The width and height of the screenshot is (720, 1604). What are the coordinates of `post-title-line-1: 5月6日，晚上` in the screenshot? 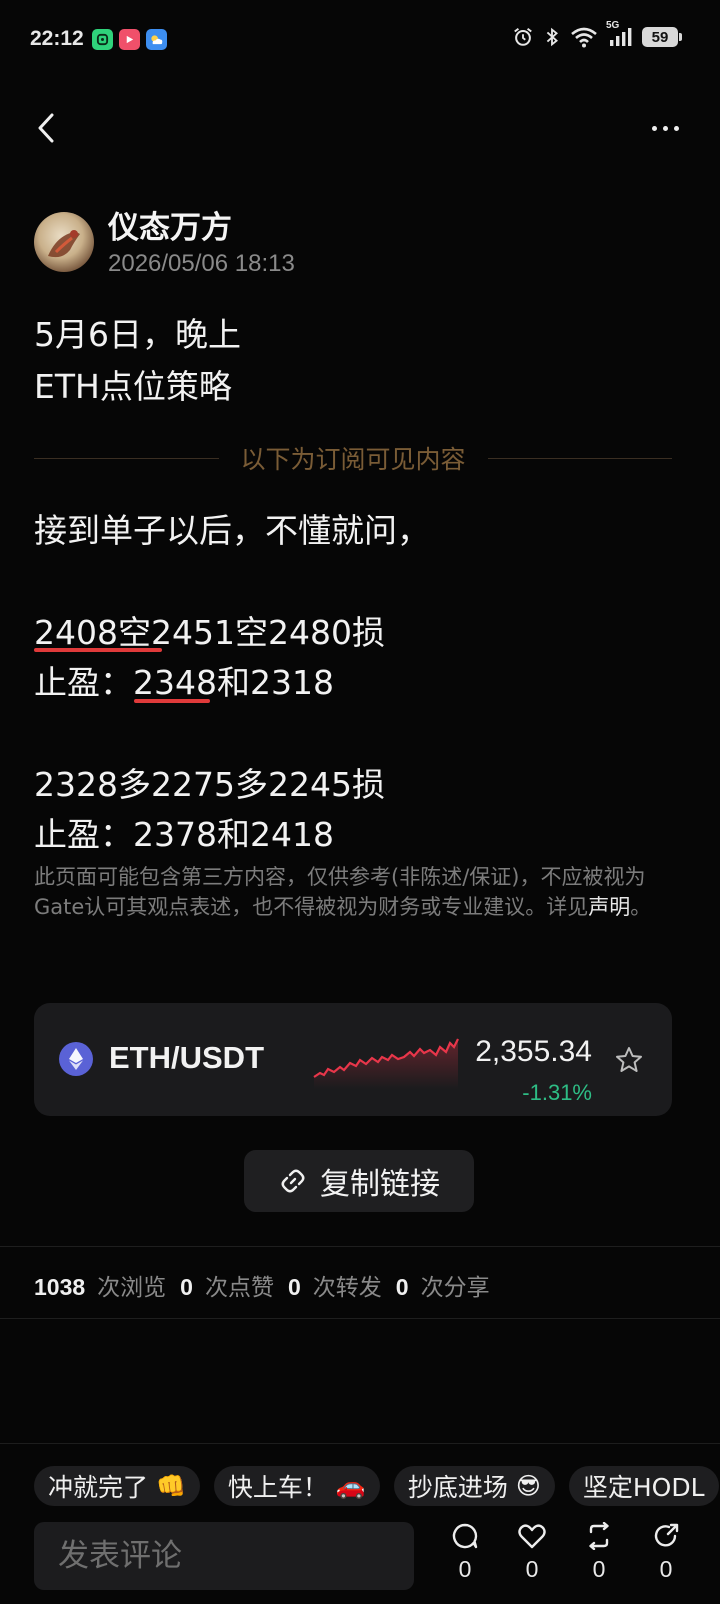 It's located at (137, 334).